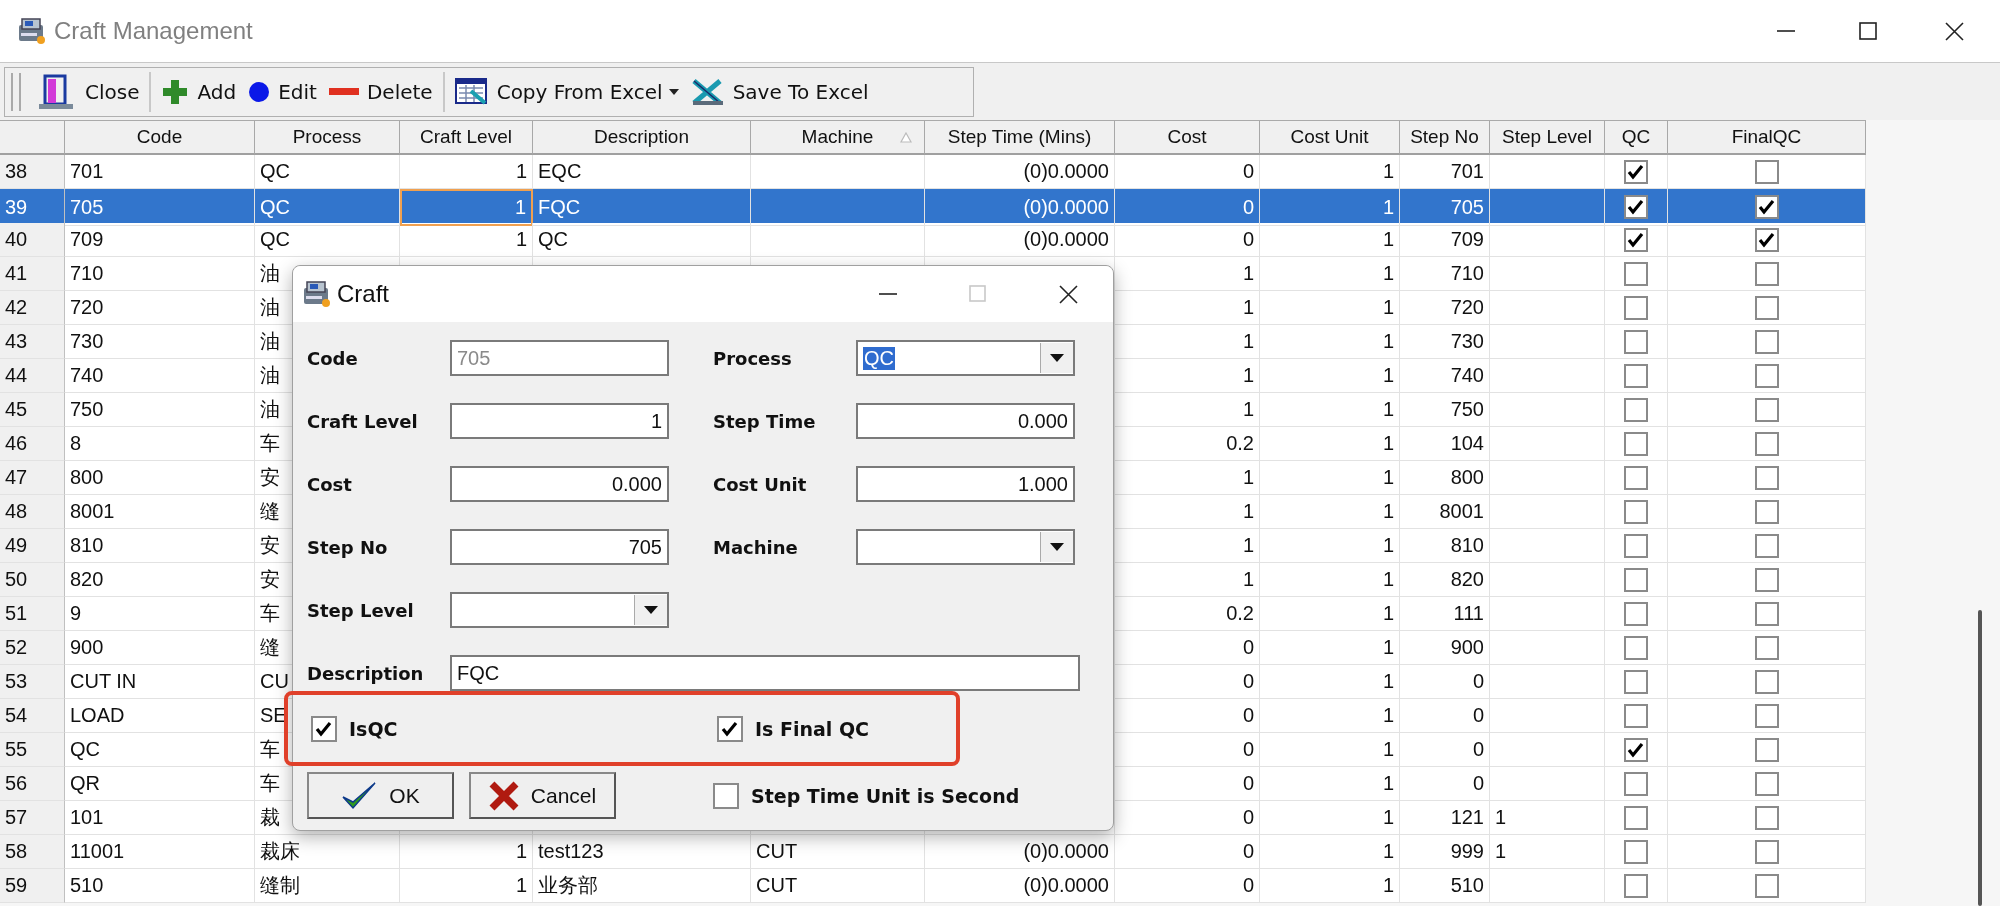 The image size is (2000, 906). Describe the element at coordinates (32, 376) in the screenshot. I see `row-number: 44` at that location.